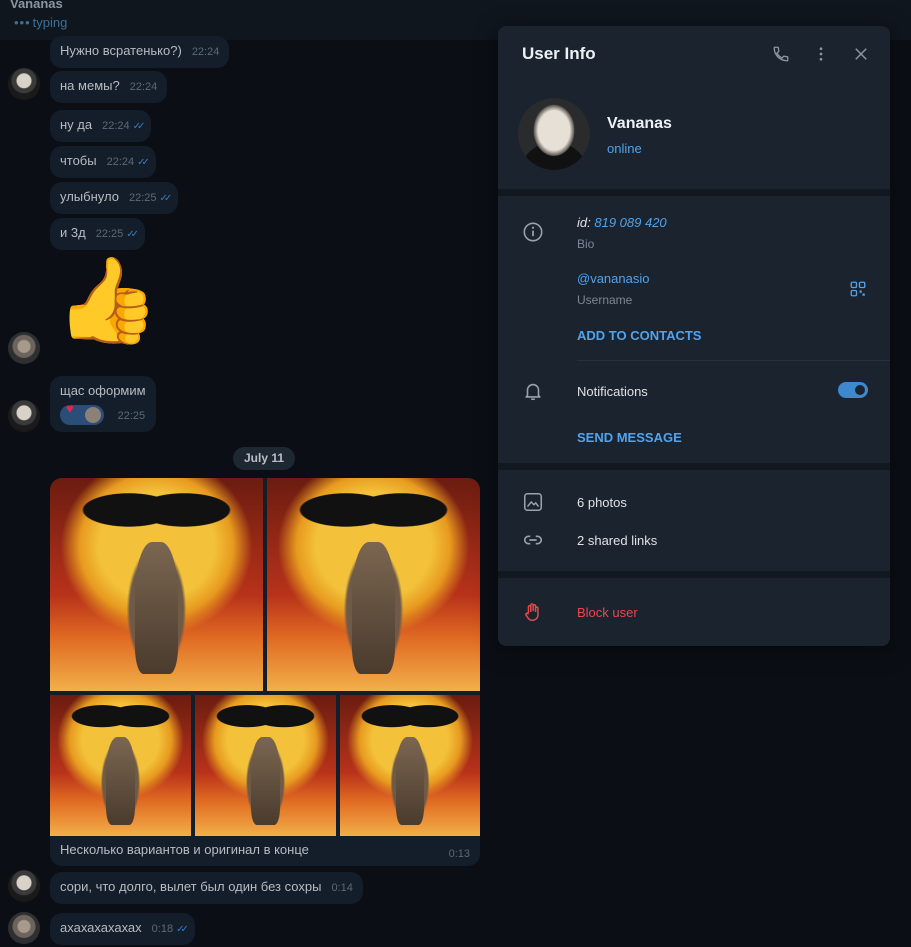 The height and width of the screenshot is (947, 911). I want to click on notifications-toggle, so click(853, 390).